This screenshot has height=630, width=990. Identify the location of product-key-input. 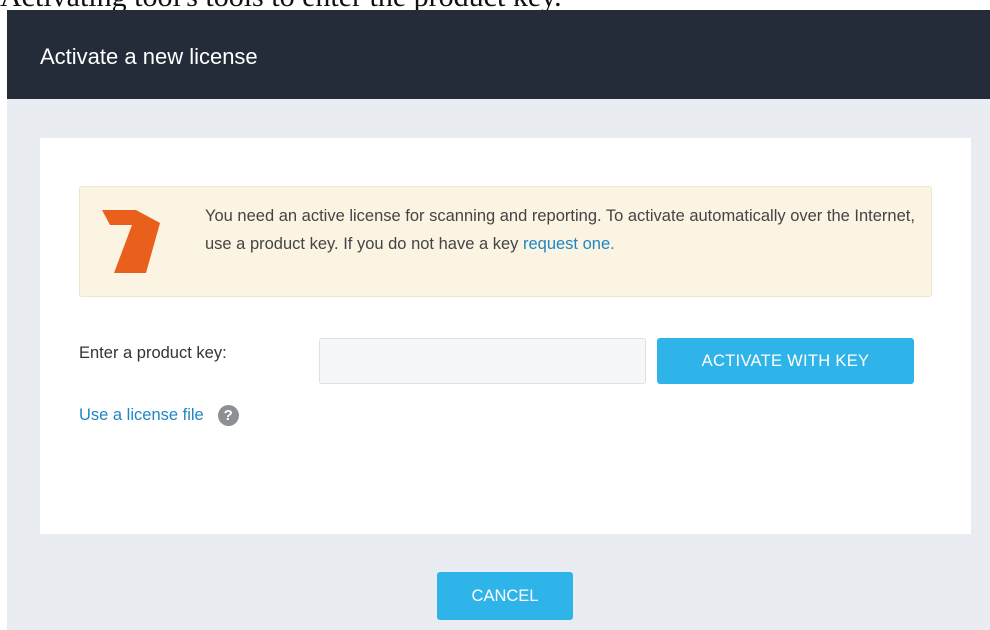
(482, 361).